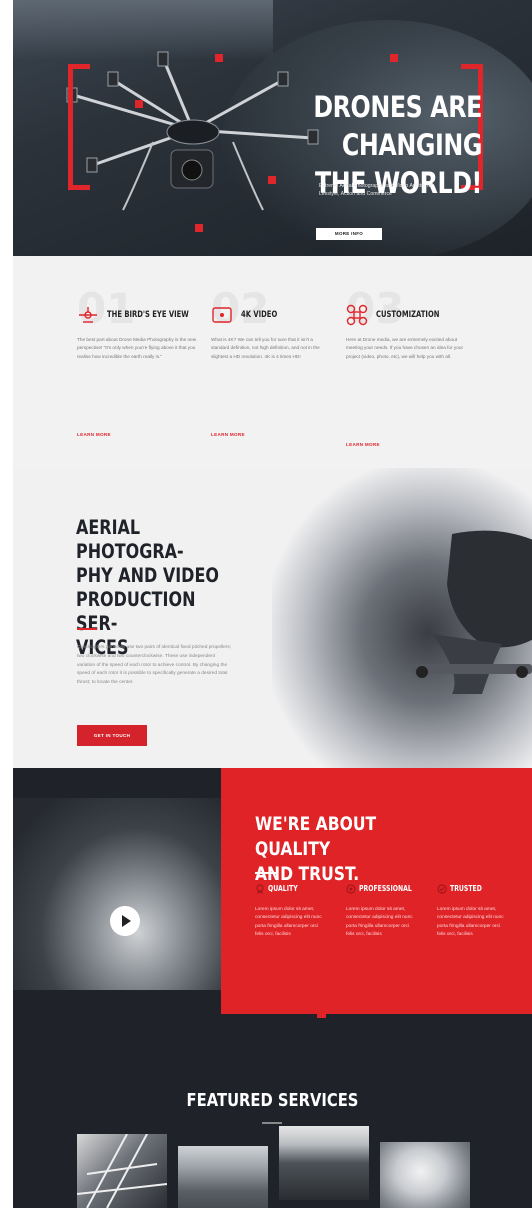  Describe the element at coordinates (222, 315) in the screenshot. I see `camera-4k-icon` at that location.